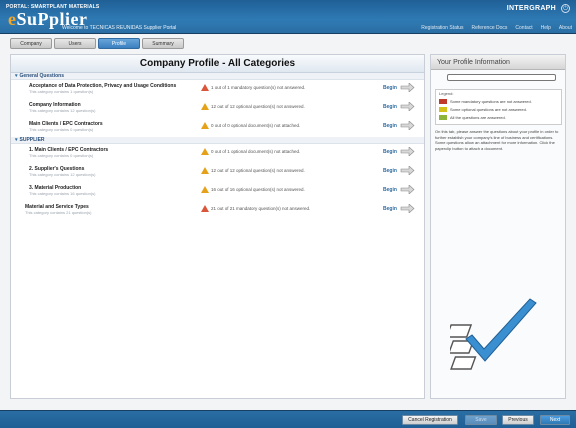 This screenshot has width=576, height=428. What do you see at coordinates (75, 43) in the screenshot?
I see `tab-users: Users` at bounding box center [75, 43].